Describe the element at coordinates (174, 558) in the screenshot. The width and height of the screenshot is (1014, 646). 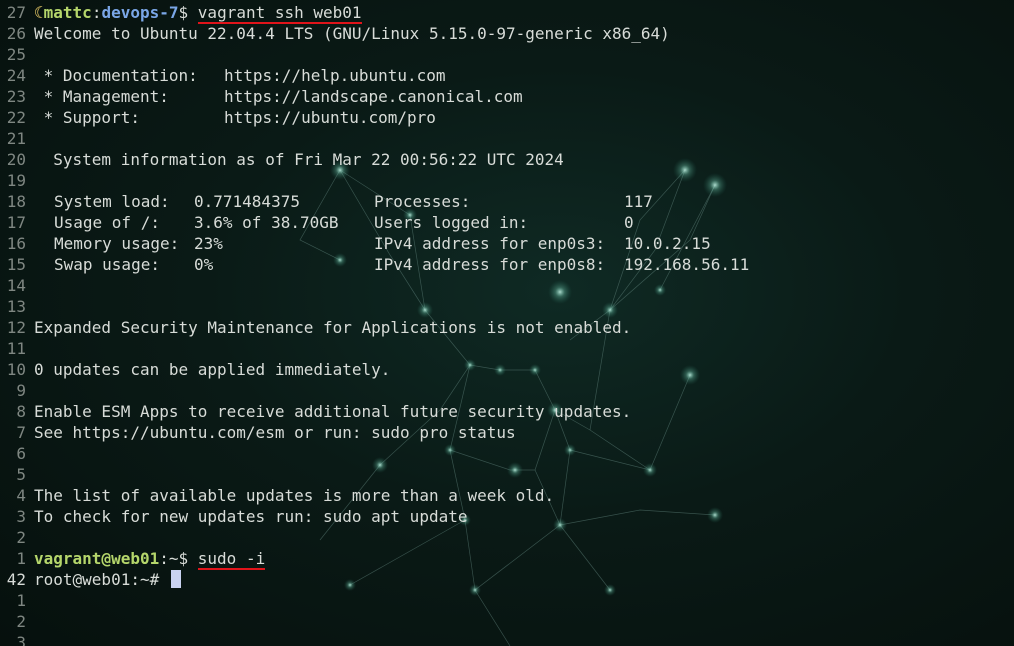
I see `prompt-path: :~$` at that location.